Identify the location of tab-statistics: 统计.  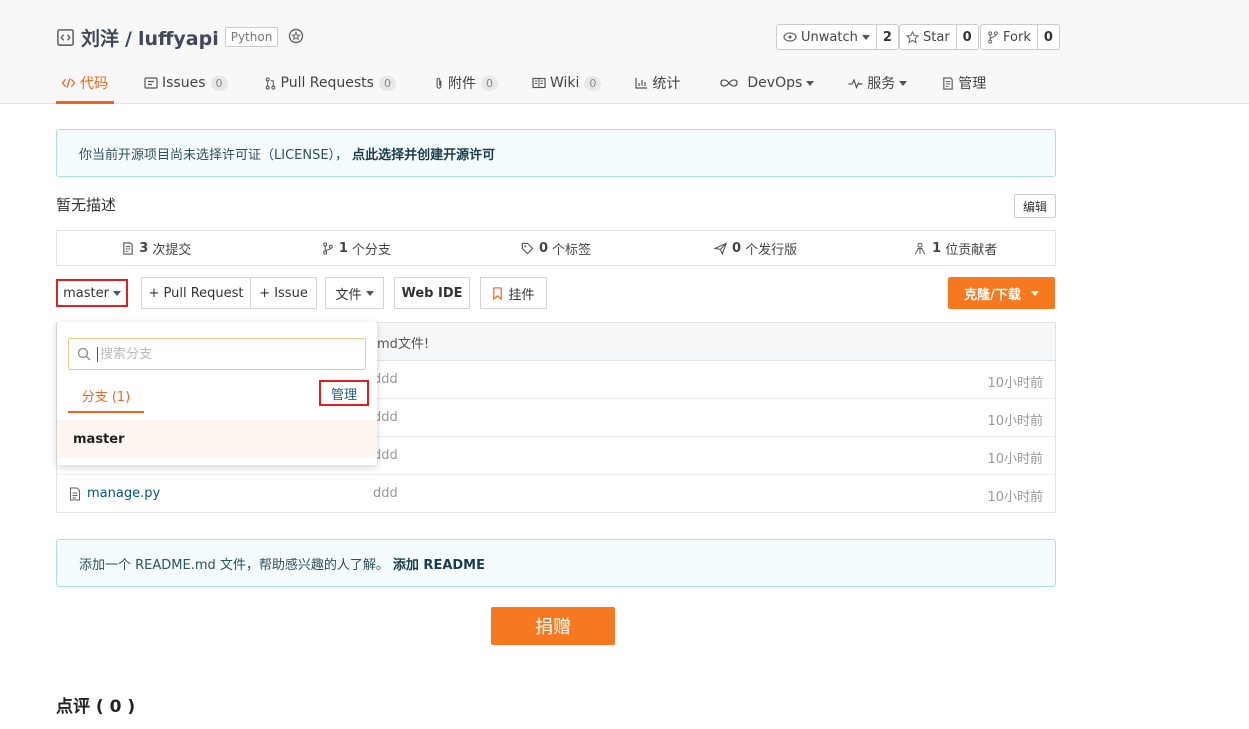
(657, 83).